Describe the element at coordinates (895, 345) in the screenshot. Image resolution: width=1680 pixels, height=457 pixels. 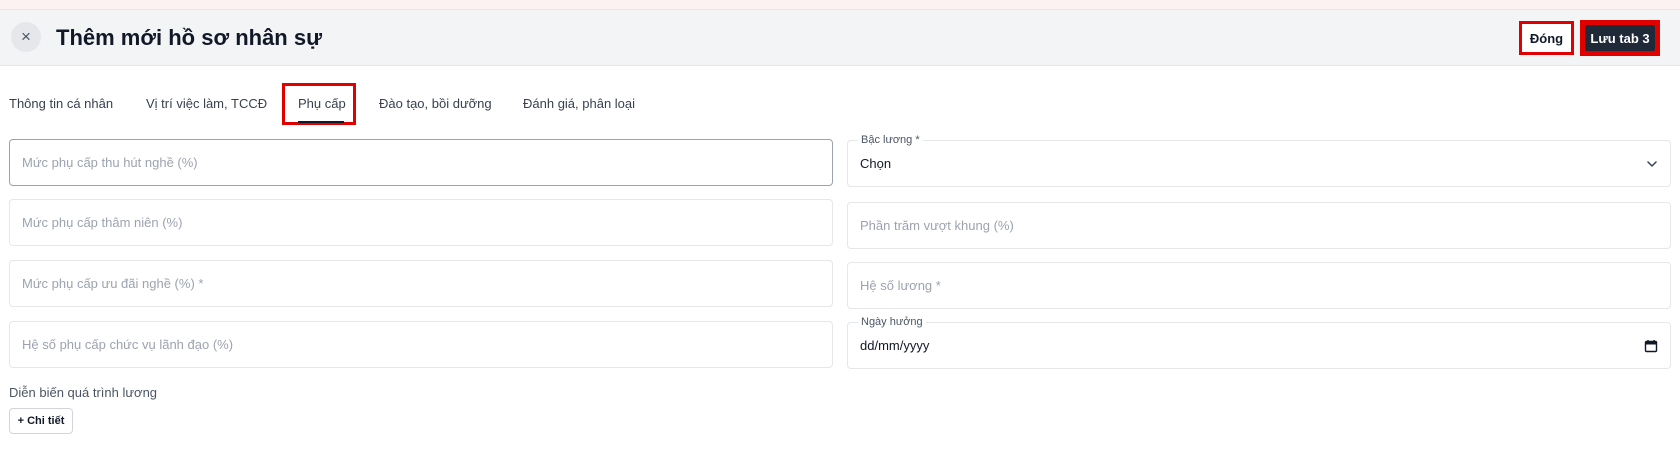
I see `effective-date-value: dd/mm/yyyy` at that location.